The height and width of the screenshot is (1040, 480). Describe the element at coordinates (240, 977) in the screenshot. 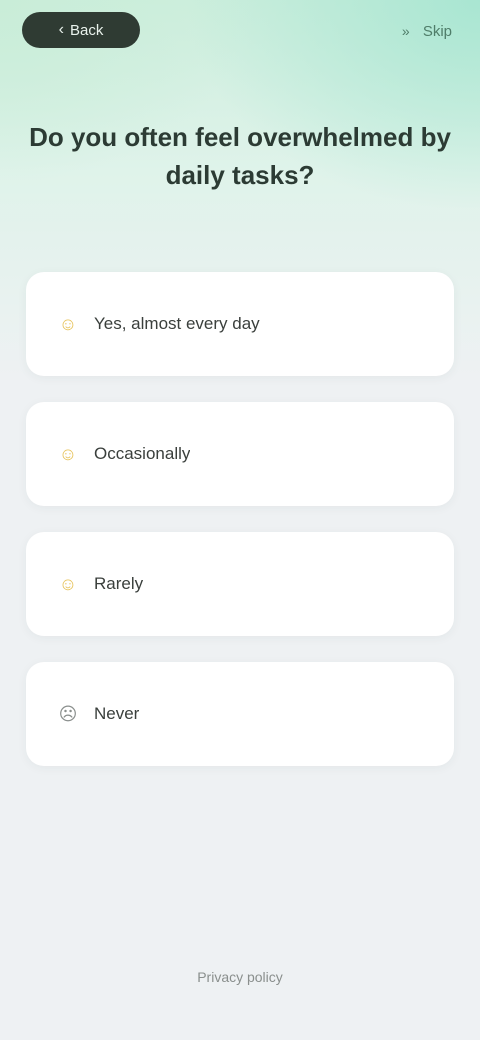

I see `footer-link: Privacy policy` at that location.